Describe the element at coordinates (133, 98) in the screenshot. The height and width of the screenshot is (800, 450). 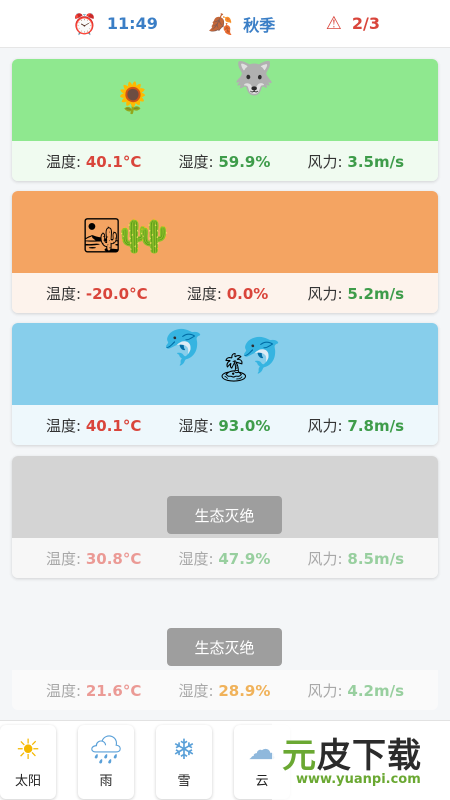
I see `sunflower-icon: 🌻` at that location.